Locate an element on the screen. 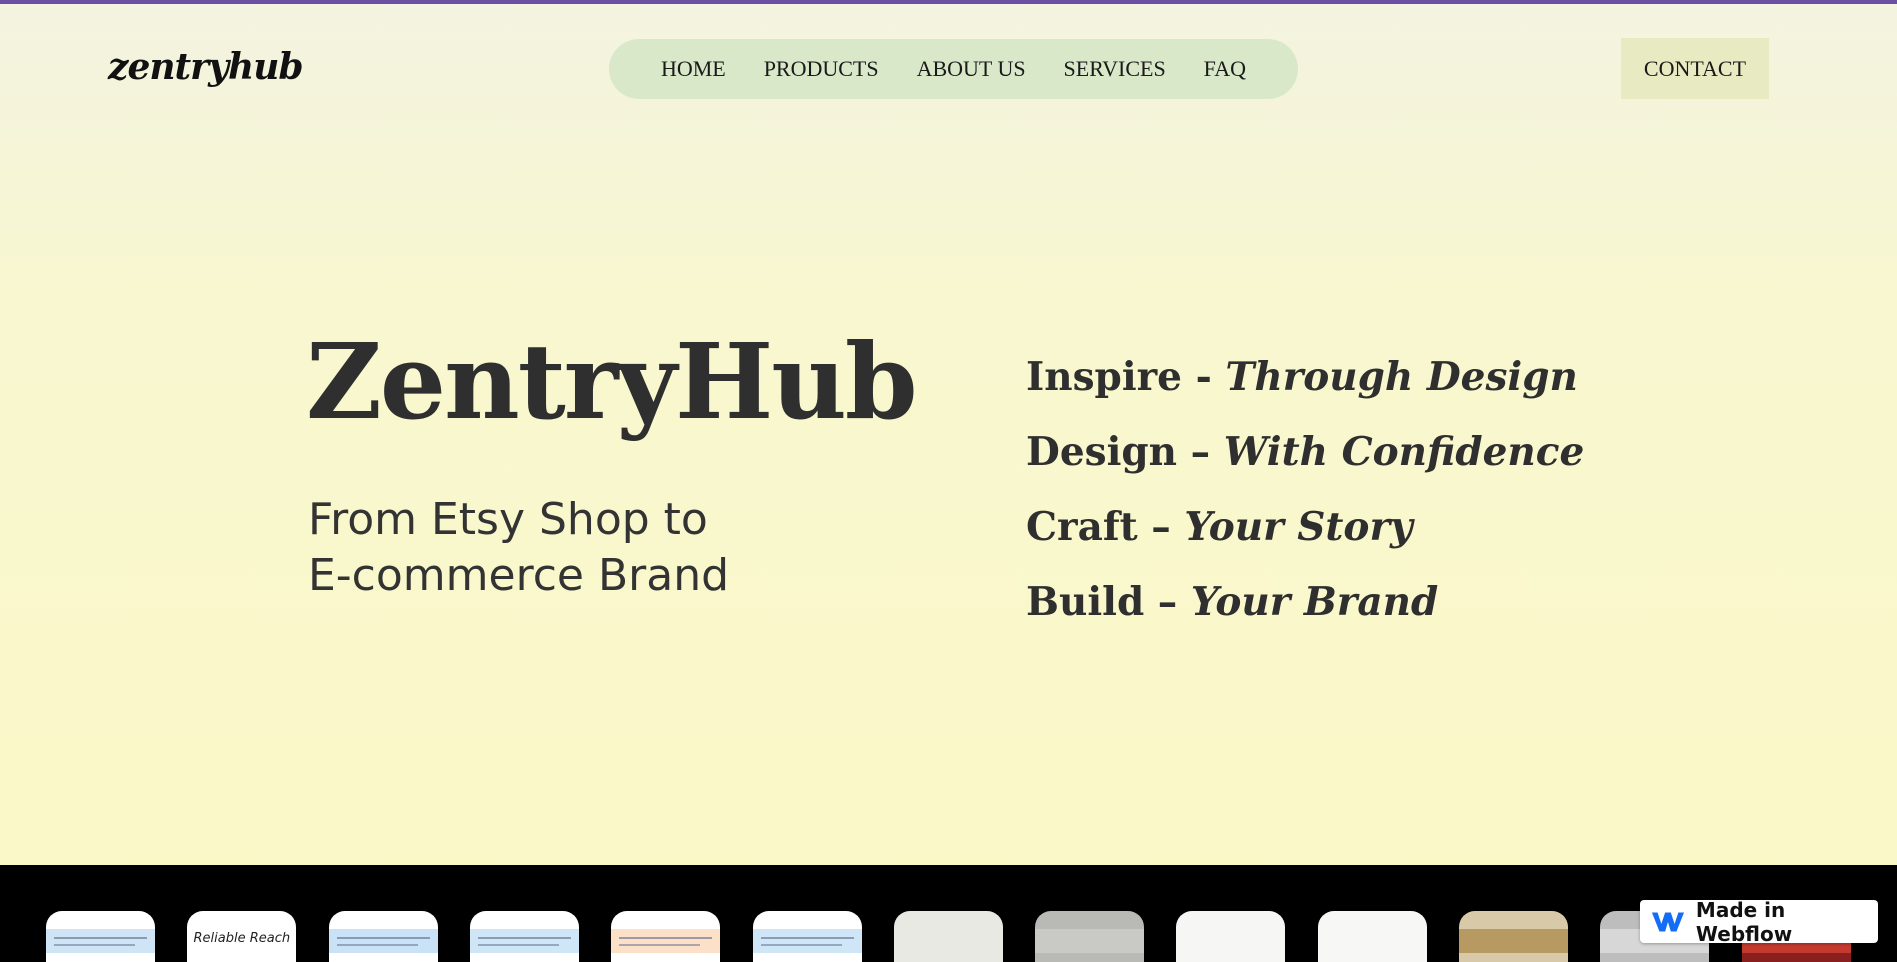 This screenshot has width=1897, height=962. hero-title: ZentryHub is located at coordinates (612, 381).